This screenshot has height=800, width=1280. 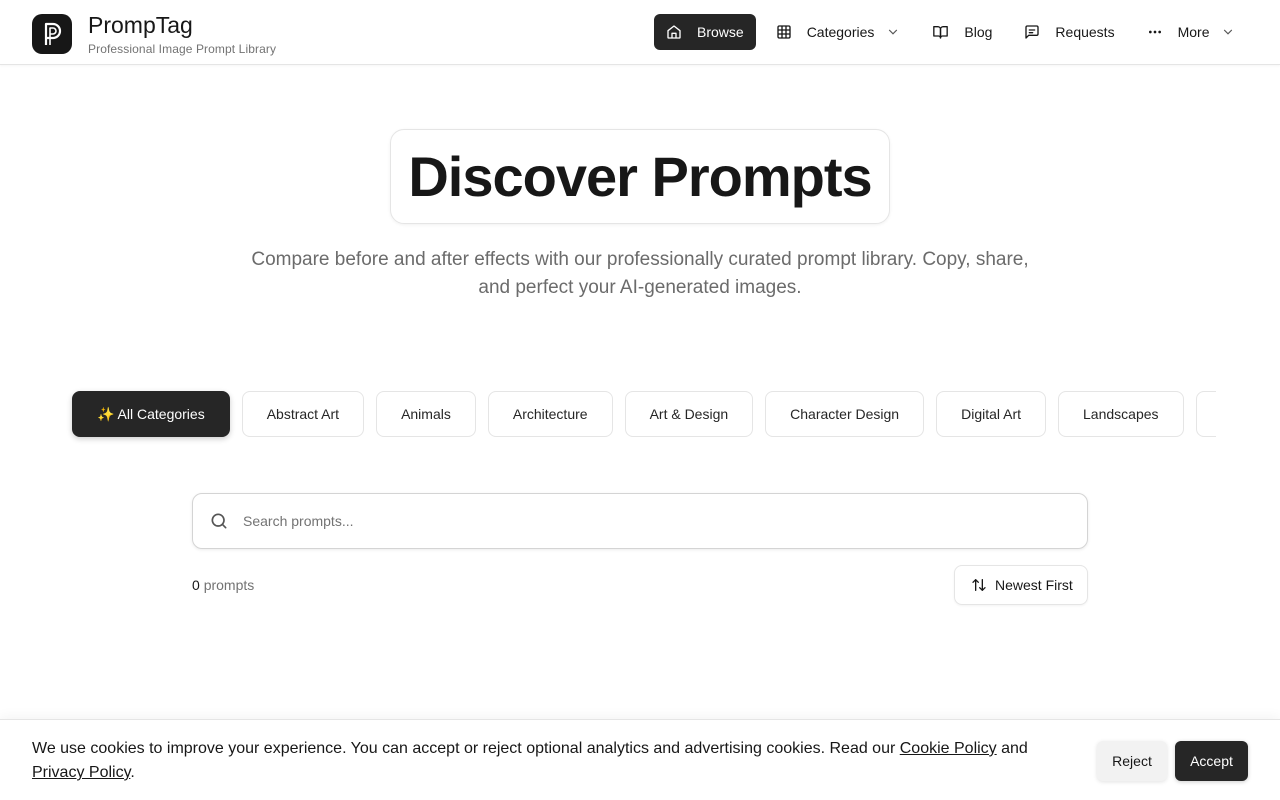 What do you see at coordinates (1154, 32) in the screenshot?
I see `more-horizontal-icon` at bounding box center [1154, 32].